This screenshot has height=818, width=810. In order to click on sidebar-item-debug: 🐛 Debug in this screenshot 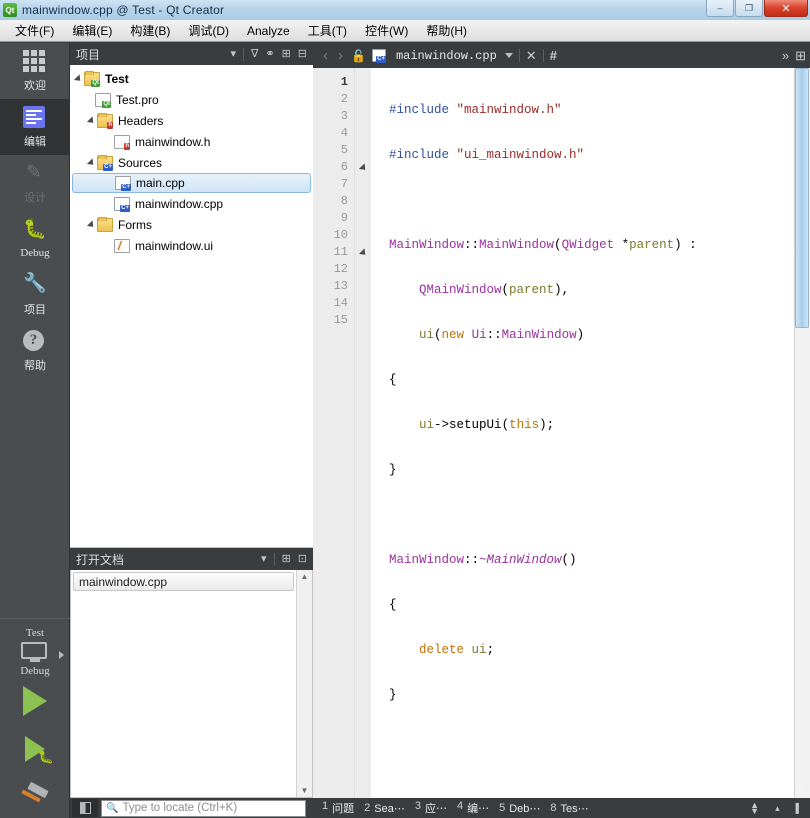, I will do `click(35, 239)`.